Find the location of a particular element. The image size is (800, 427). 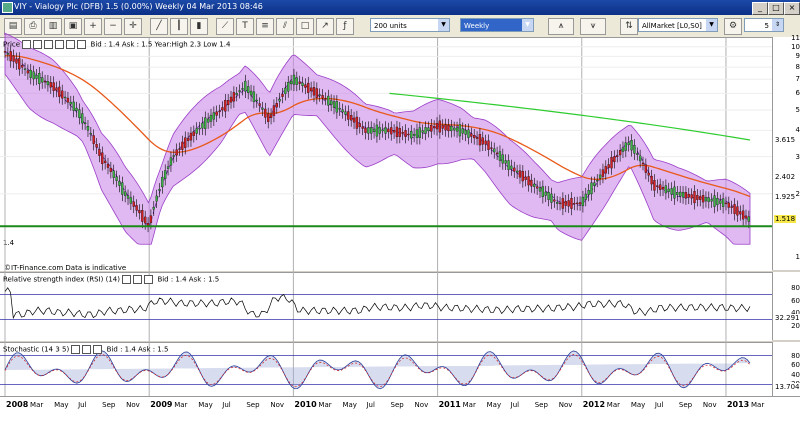

ema-value-tag: 2.402 is located at coordinates (785, 176).